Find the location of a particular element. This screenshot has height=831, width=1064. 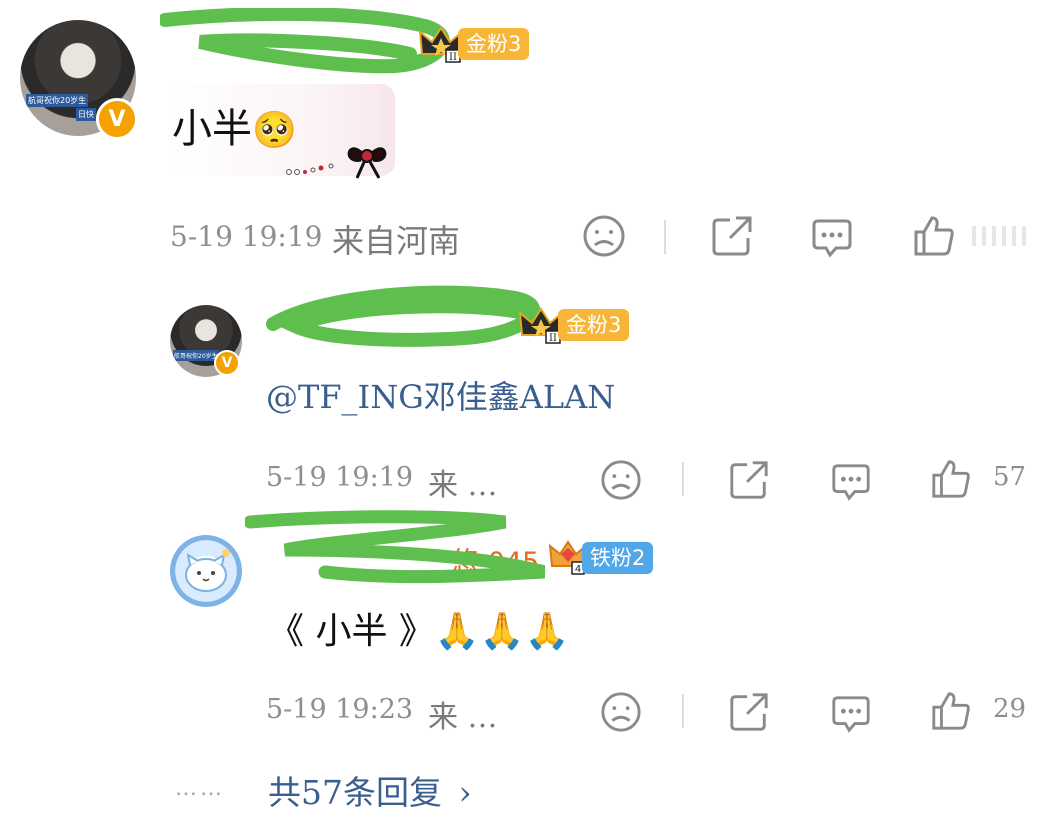

more-replies-link: 共57条回复 › is located at coordinates (370, 790).